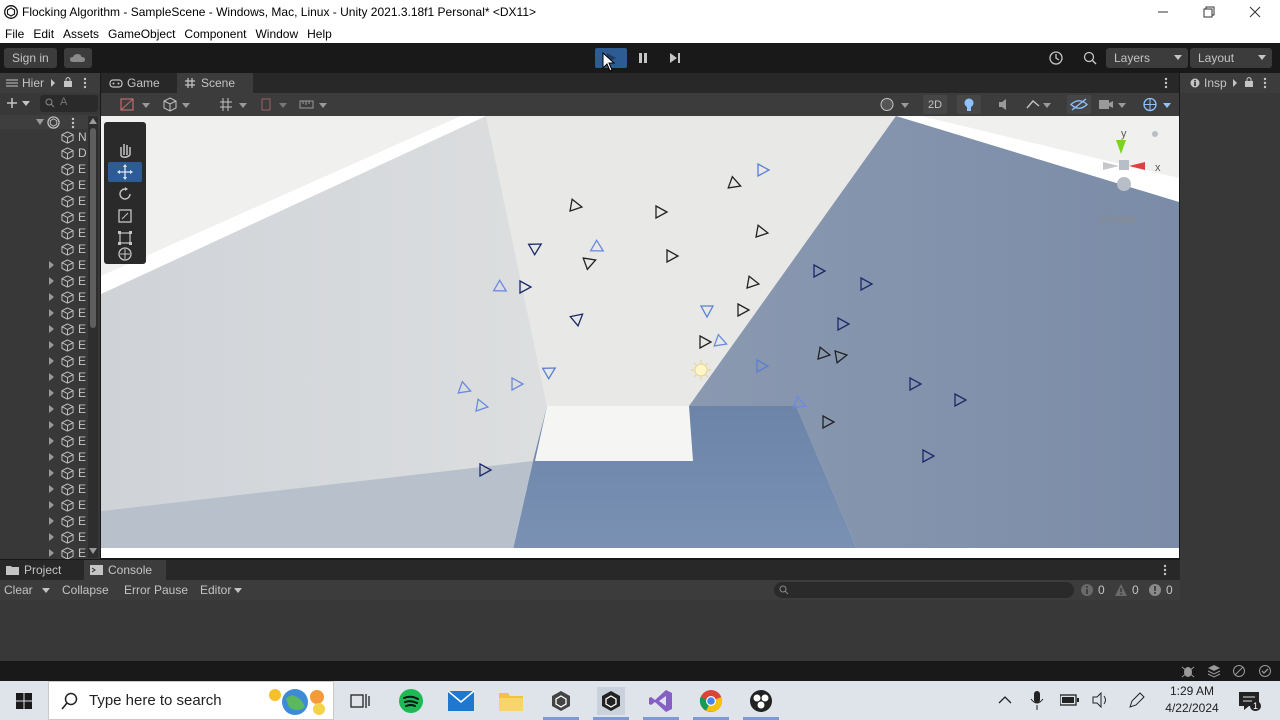 Image resolution: width=1280 pixels, height=720 pixels. I want to click on taskbar-search-box: Type here to search, so click(191, 700).